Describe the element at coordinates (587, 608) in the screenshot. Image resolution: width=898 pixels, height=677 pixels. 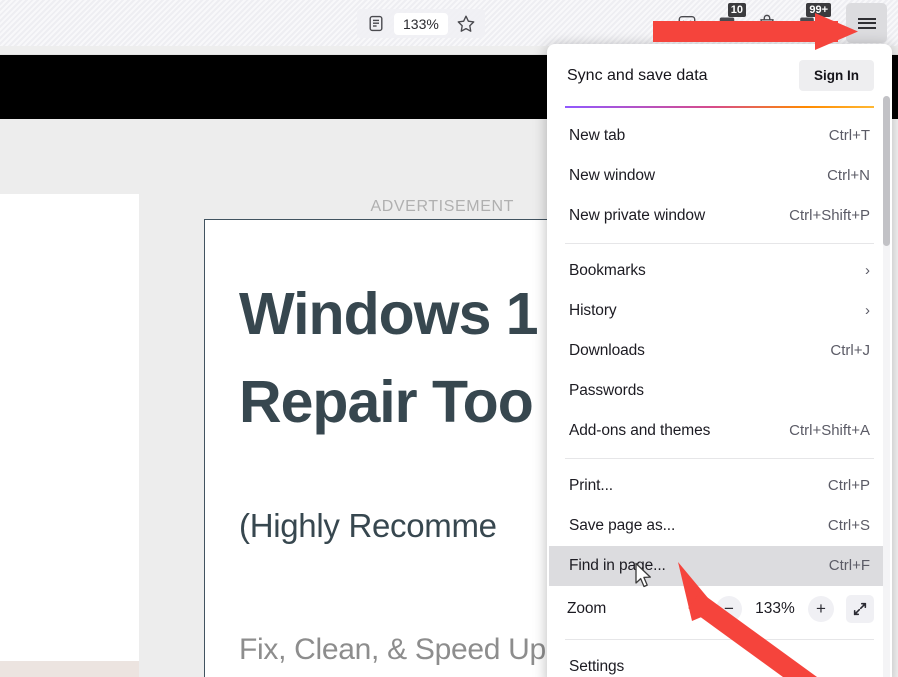
I see `zoom-label: Zoom` at that location.